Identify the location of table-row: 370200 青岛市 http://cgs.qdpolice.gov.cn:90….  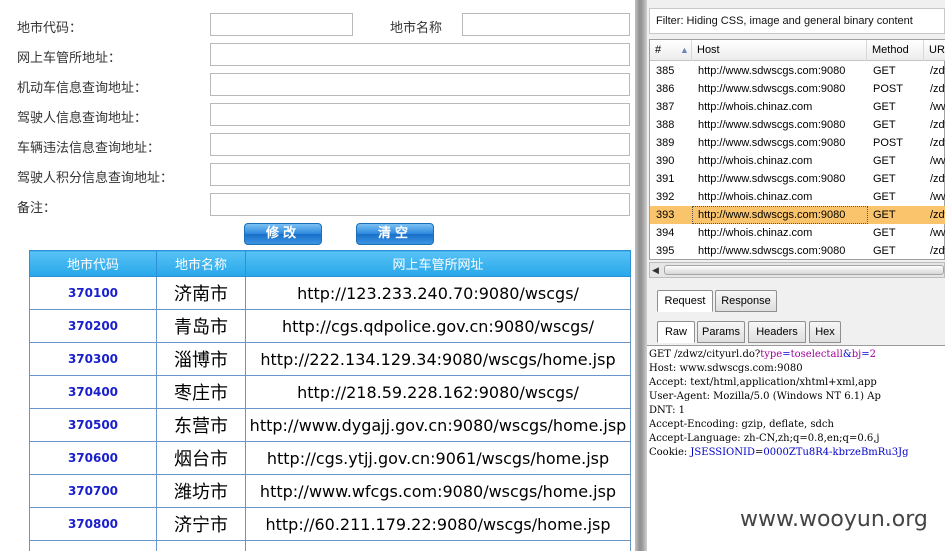
(330, 326).